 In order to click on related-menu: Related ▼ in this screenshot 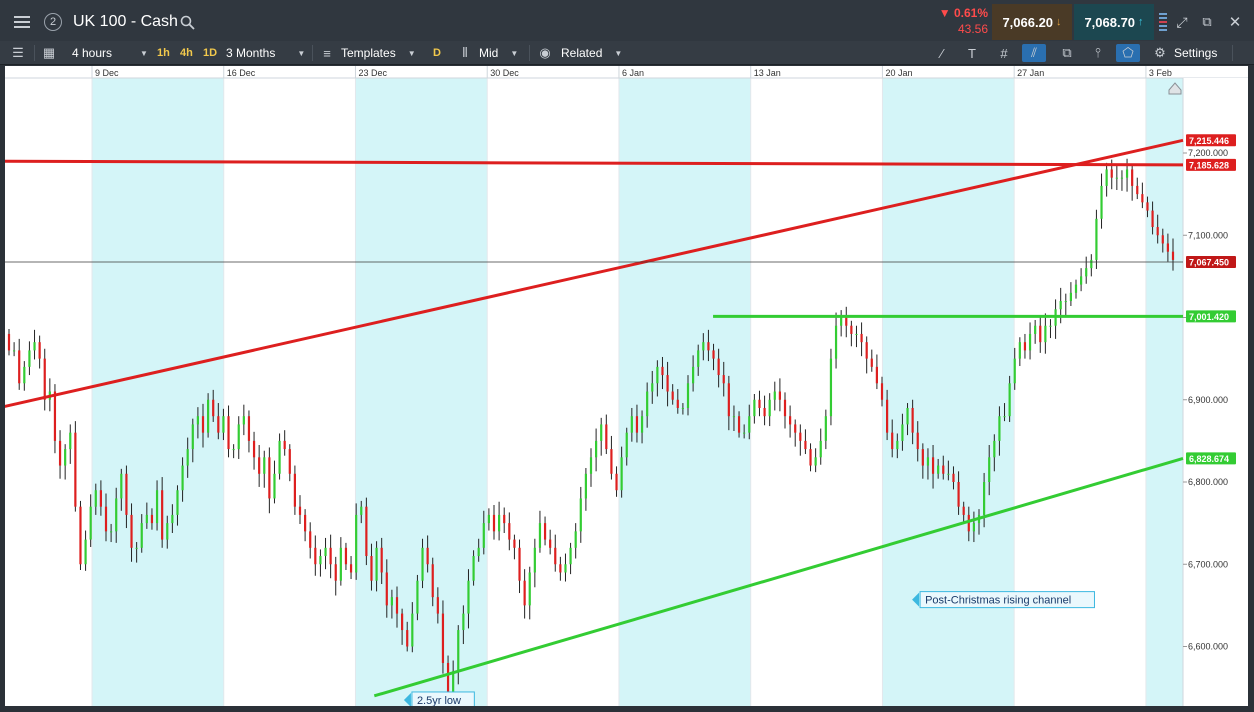, I will do `click(591, 53)`.